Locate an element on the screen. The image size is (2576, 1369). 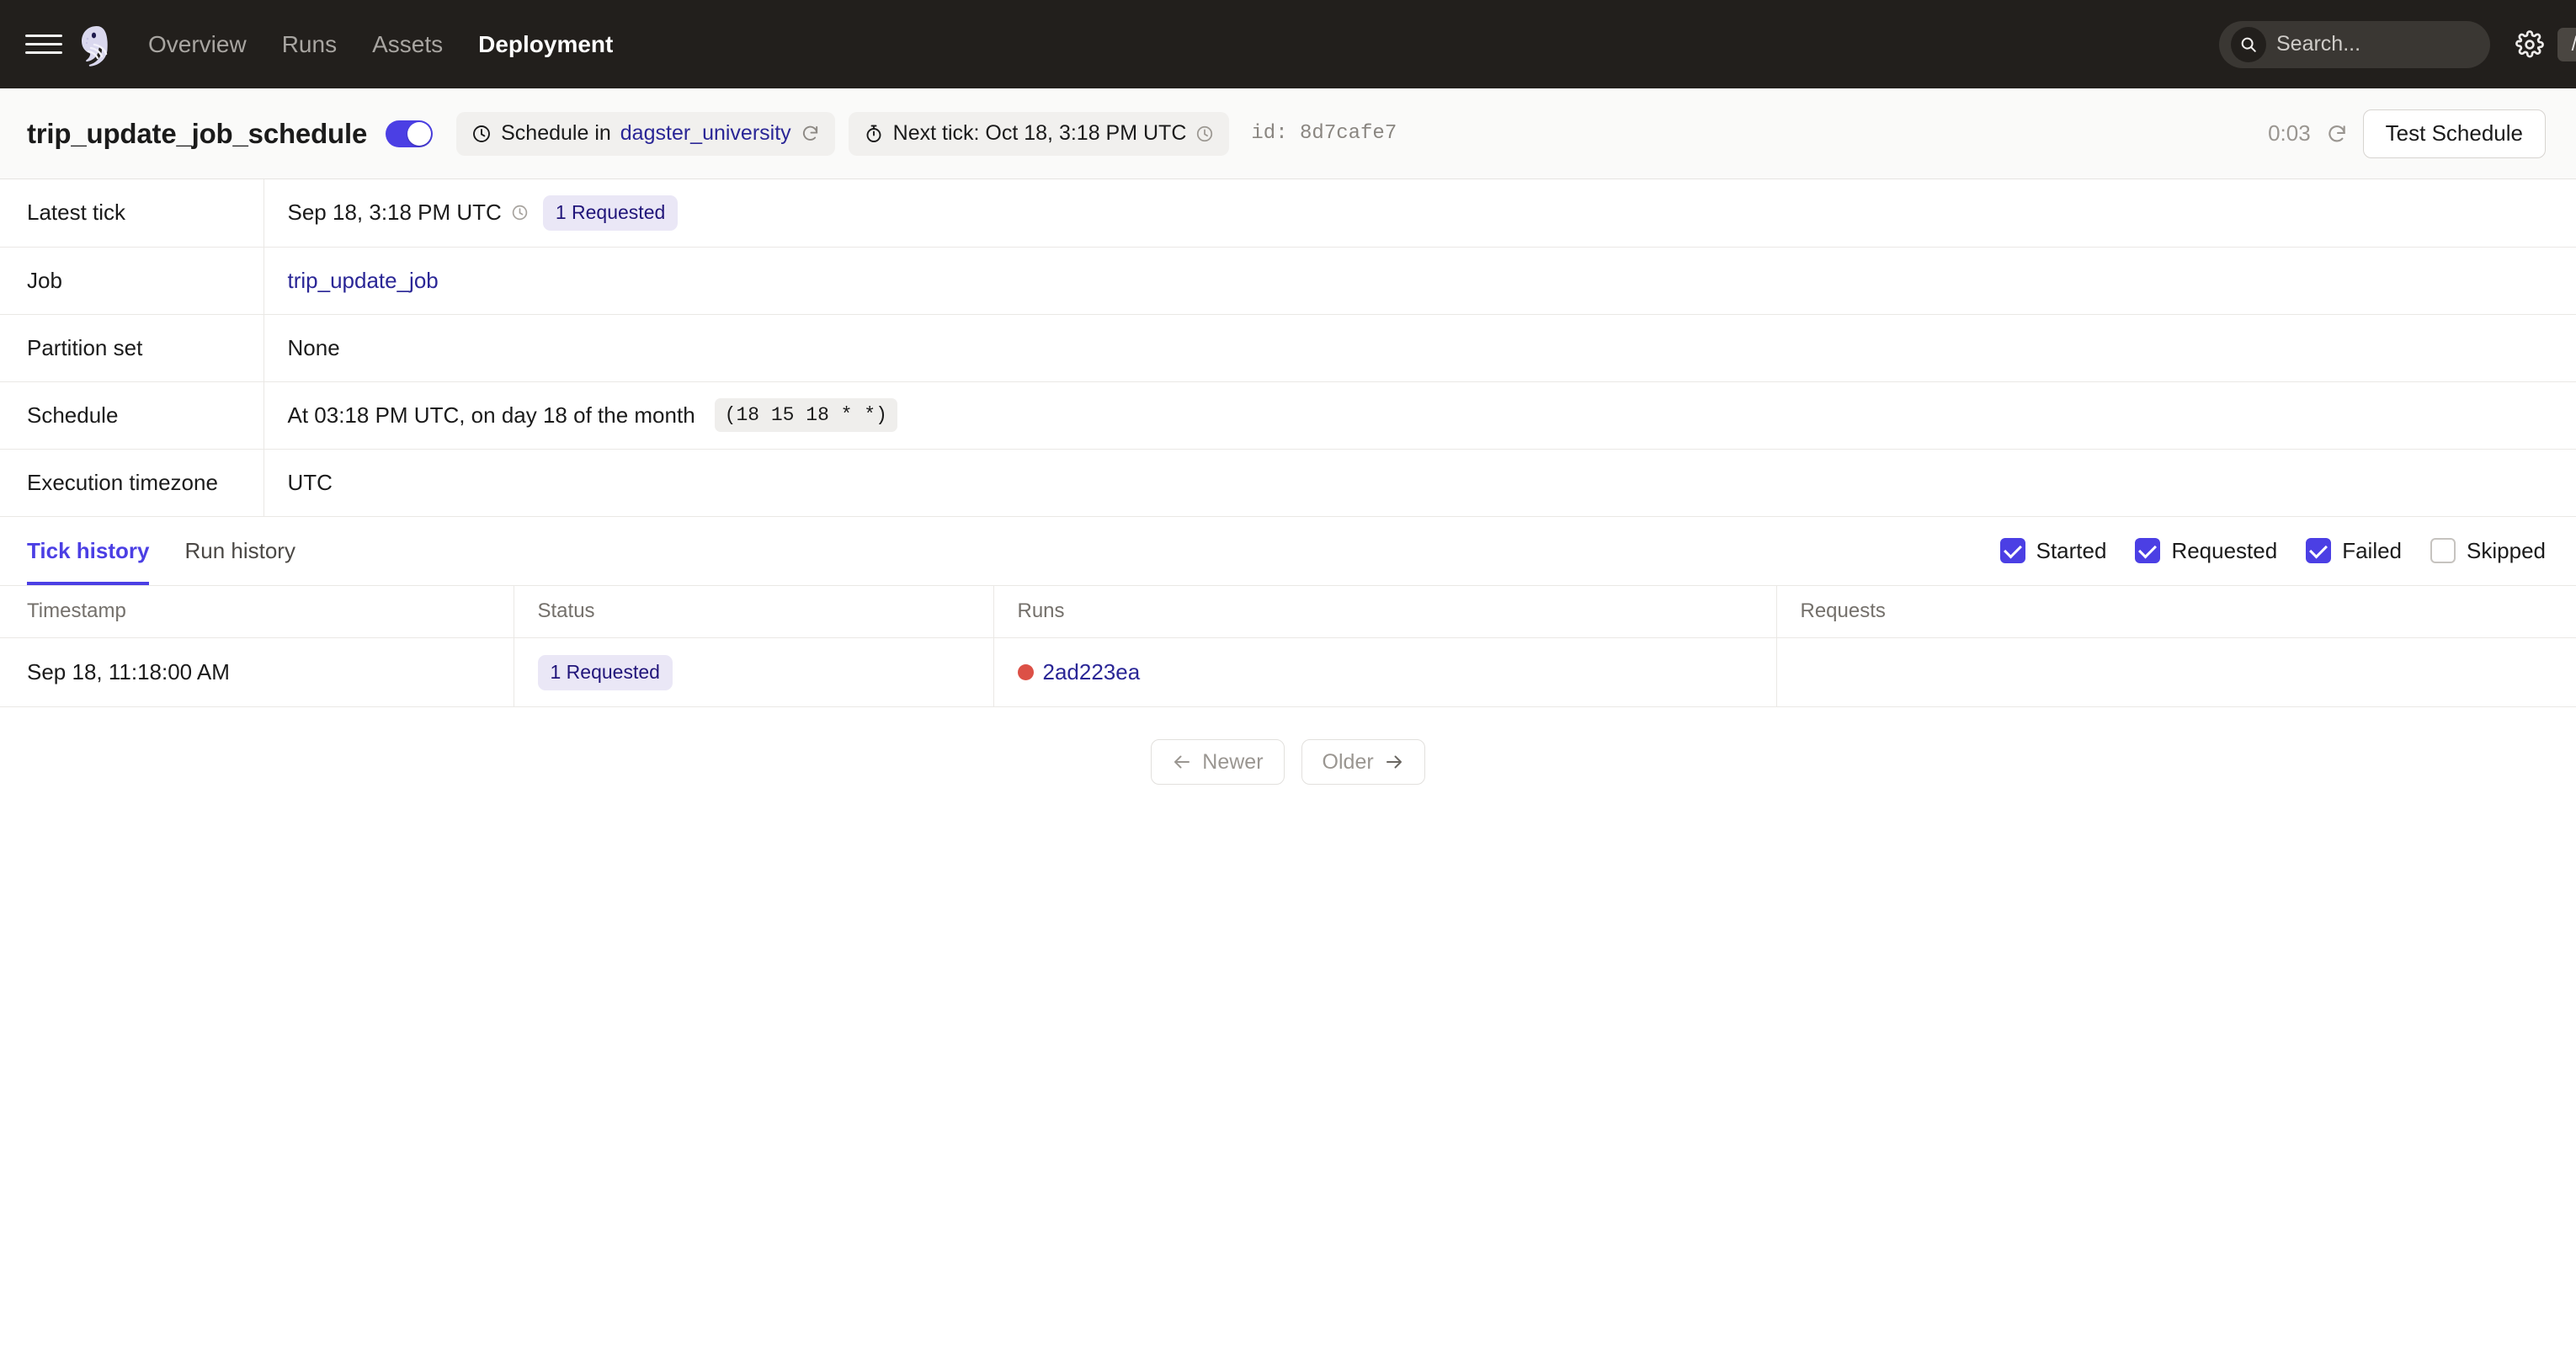
checkbox-started is located at coordinates (2012, 550).